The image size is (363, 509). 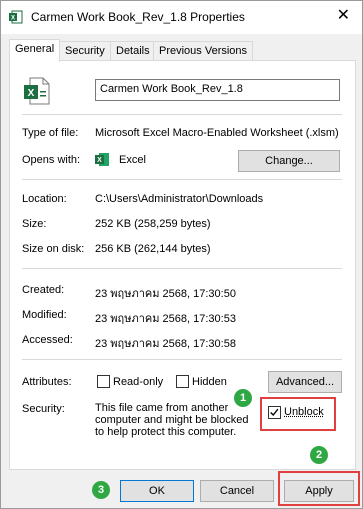 I want to click on tab-general: General, so click(x=35, y=50).